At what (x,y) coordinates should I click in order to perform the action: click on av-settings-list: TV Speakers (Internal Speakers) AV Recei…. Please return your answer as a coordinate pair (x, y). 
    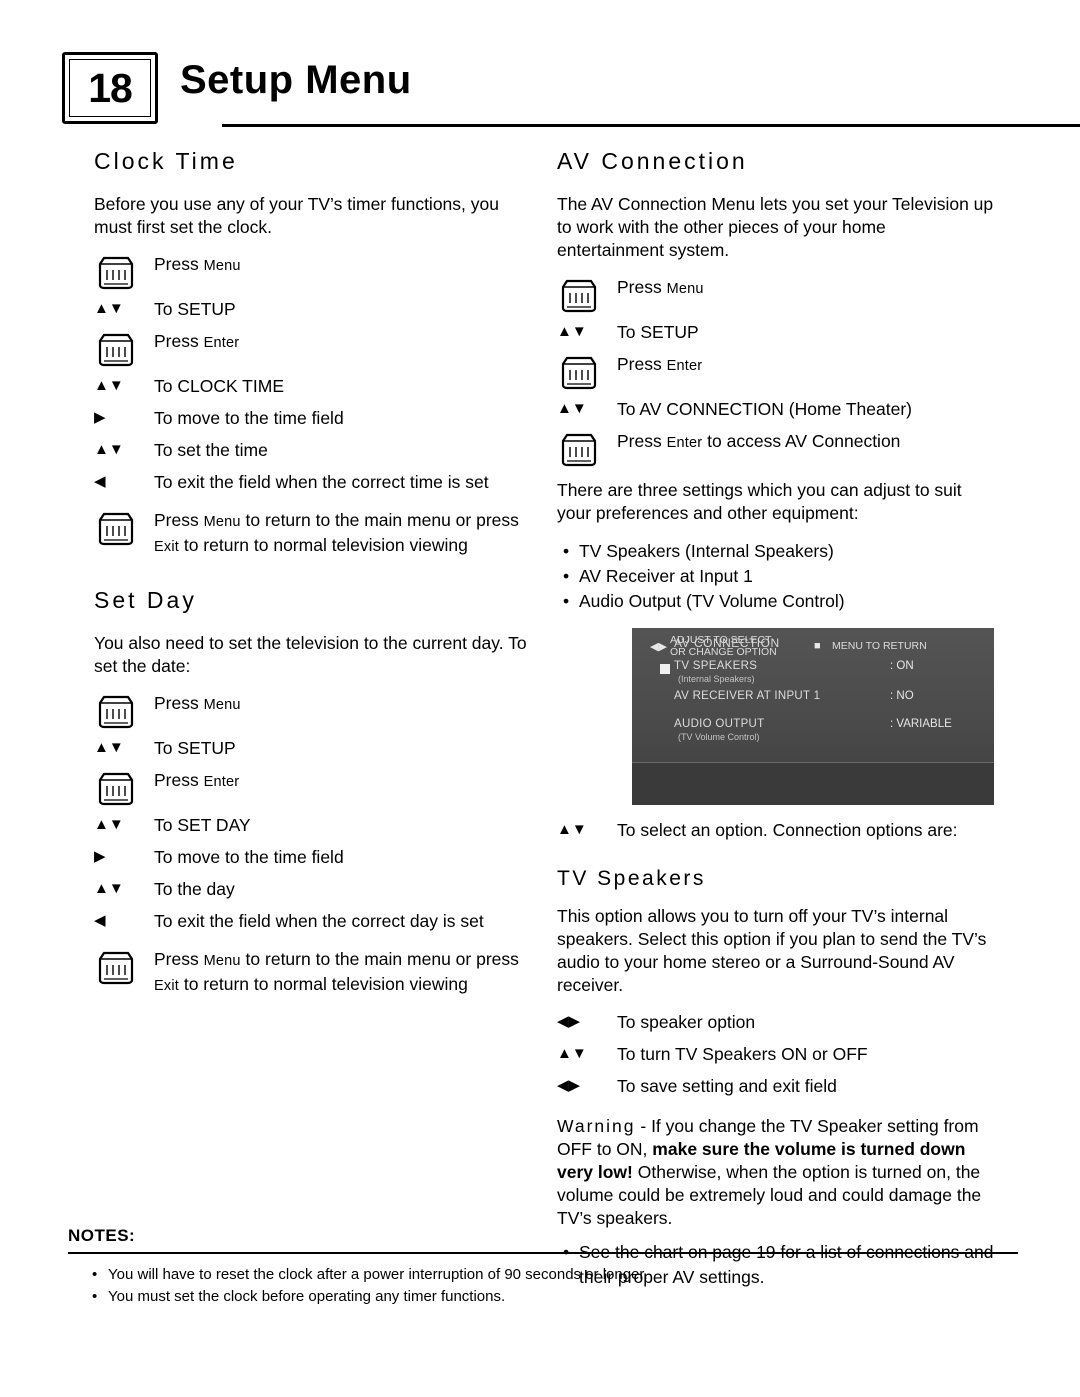
    Looking at the image, I should click on (776, 576).